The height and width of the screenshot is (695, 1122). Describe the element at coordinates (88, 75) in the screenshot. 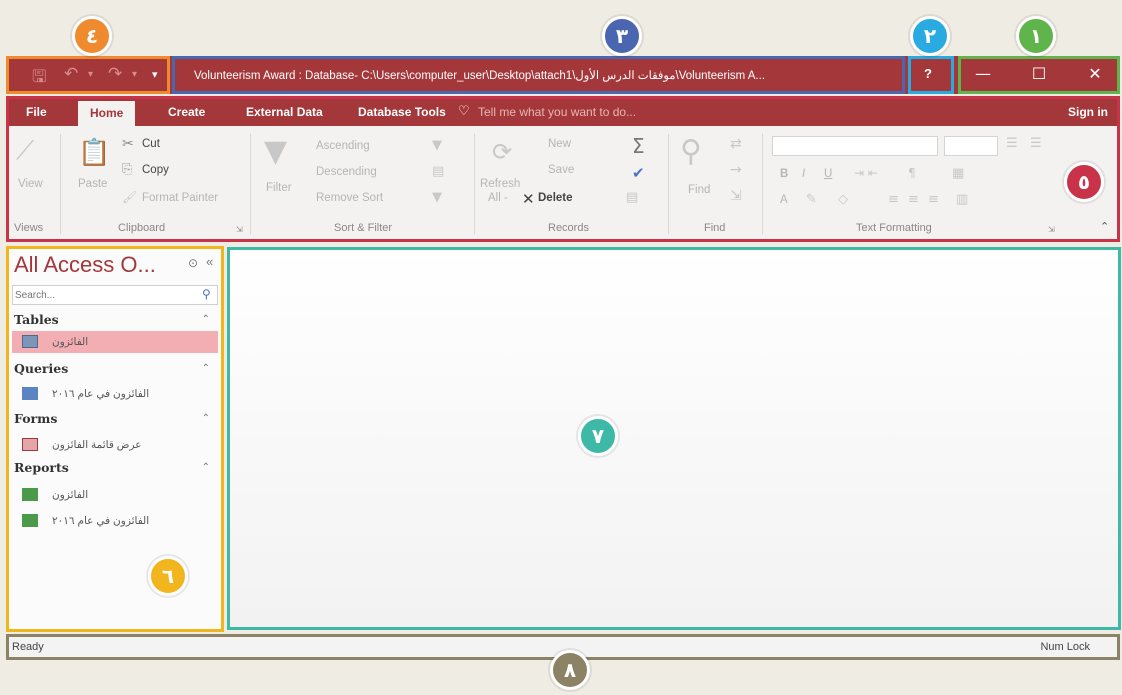

I see `quick-access-highlight` at that location.